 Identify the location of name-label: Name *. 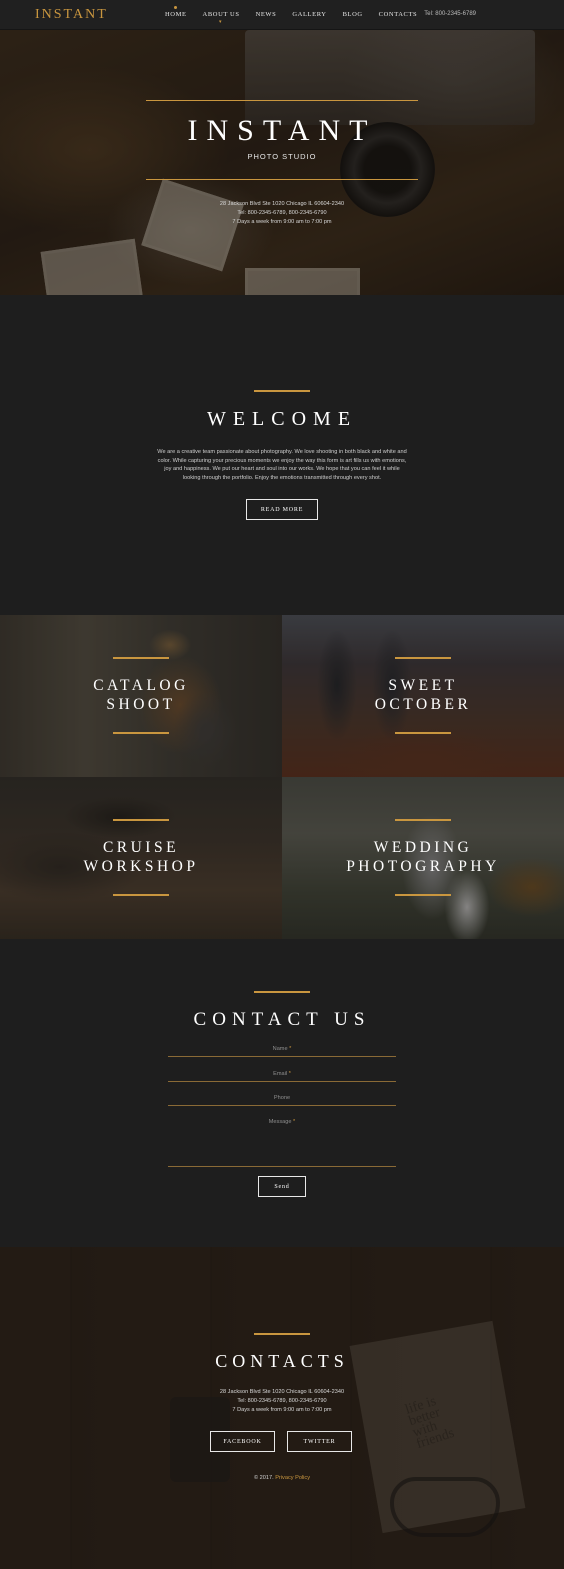
(282, 1049).